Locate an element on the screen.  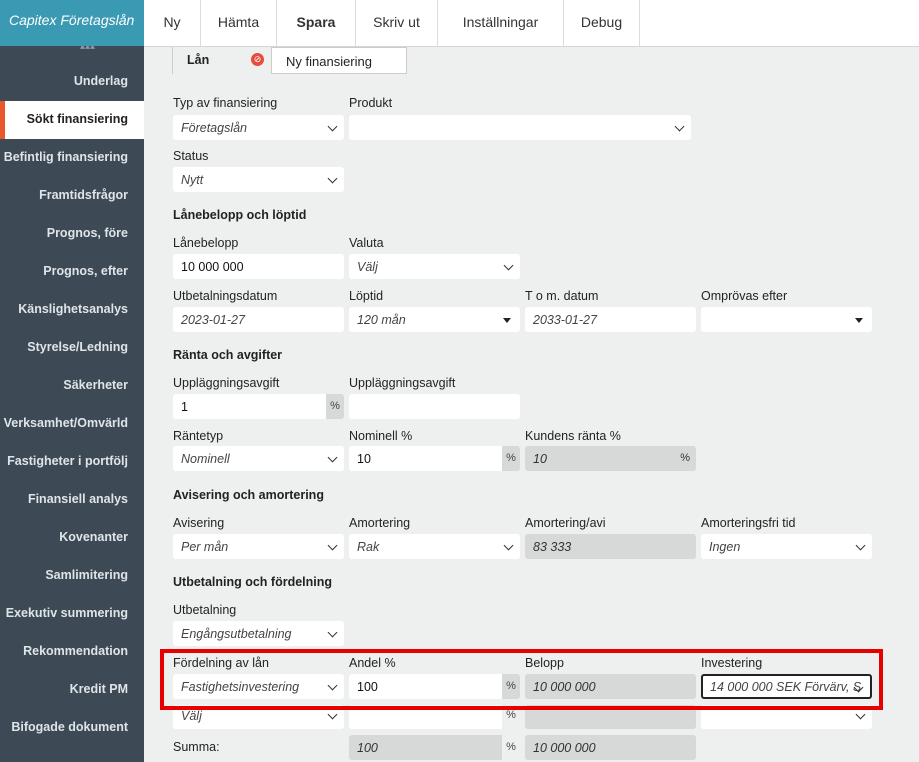
section-avisering: Avisering och amortering is located at coordinates (248, 495).